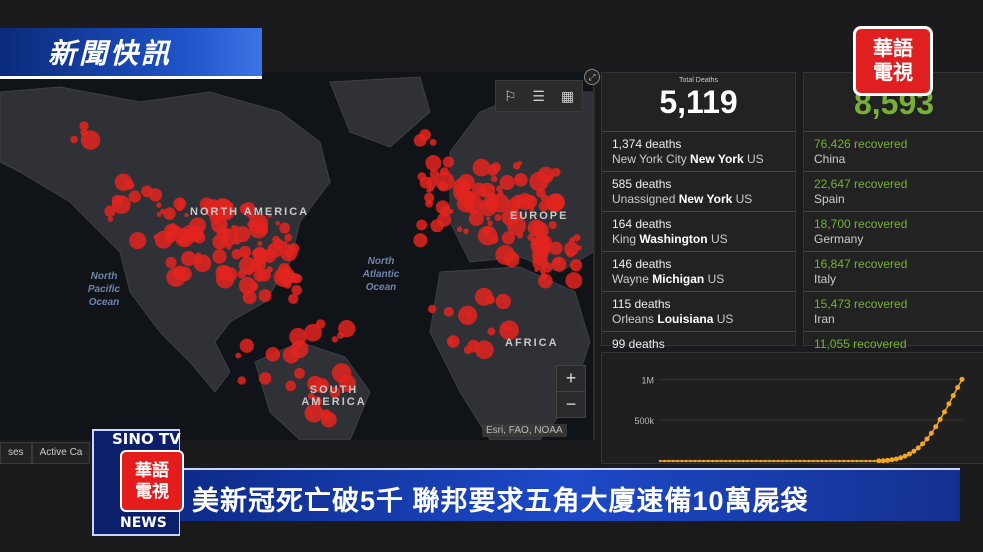 The width and height of the screenshot is (983, 552). I want to click on qr-icon: ▦, so click(567, 96).